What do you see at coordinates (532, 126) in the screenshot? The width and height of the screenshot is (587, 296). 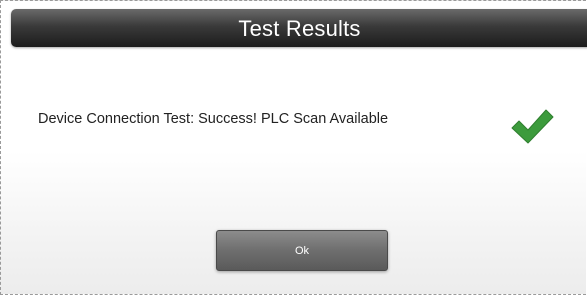 I see `check-icon` at bounding box center [532, 126].